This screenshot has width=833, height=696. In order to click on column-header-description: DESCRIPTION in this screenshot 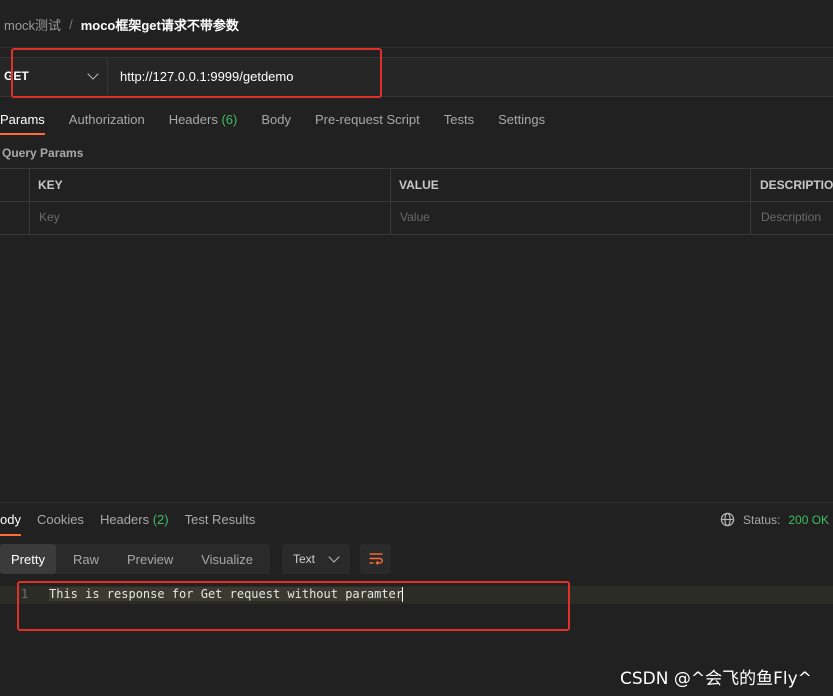, I will do `click(796, 185)`.